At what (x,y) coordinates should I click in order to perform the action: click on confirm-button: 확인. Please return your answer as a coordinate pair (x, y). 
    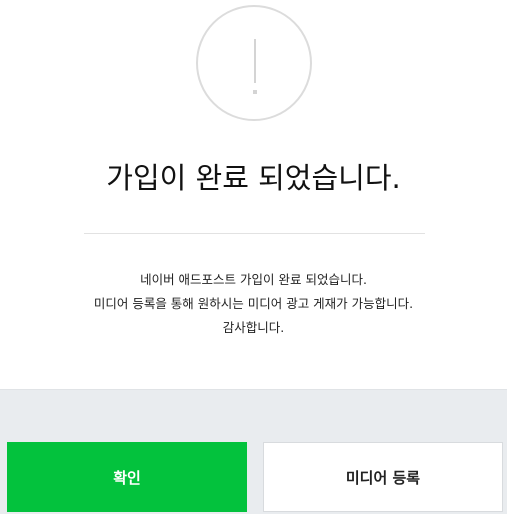
    Looking at the image, I should click on (127, 477).